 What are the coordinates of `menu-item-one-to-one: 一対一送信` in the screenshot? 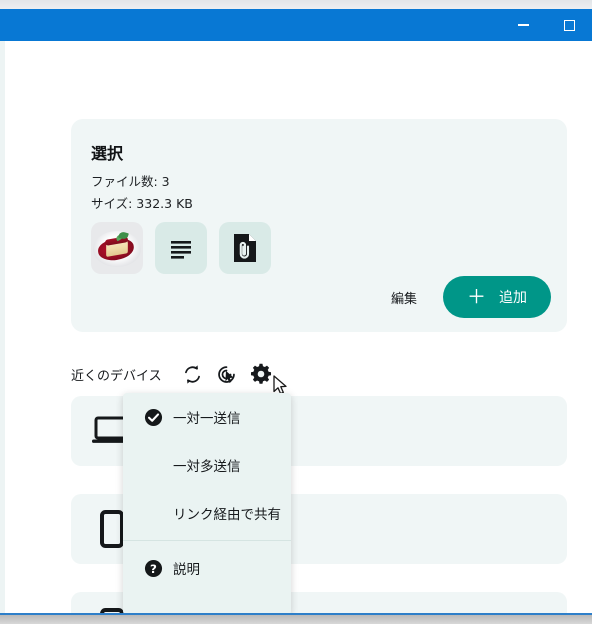 It's located at (207, 417).